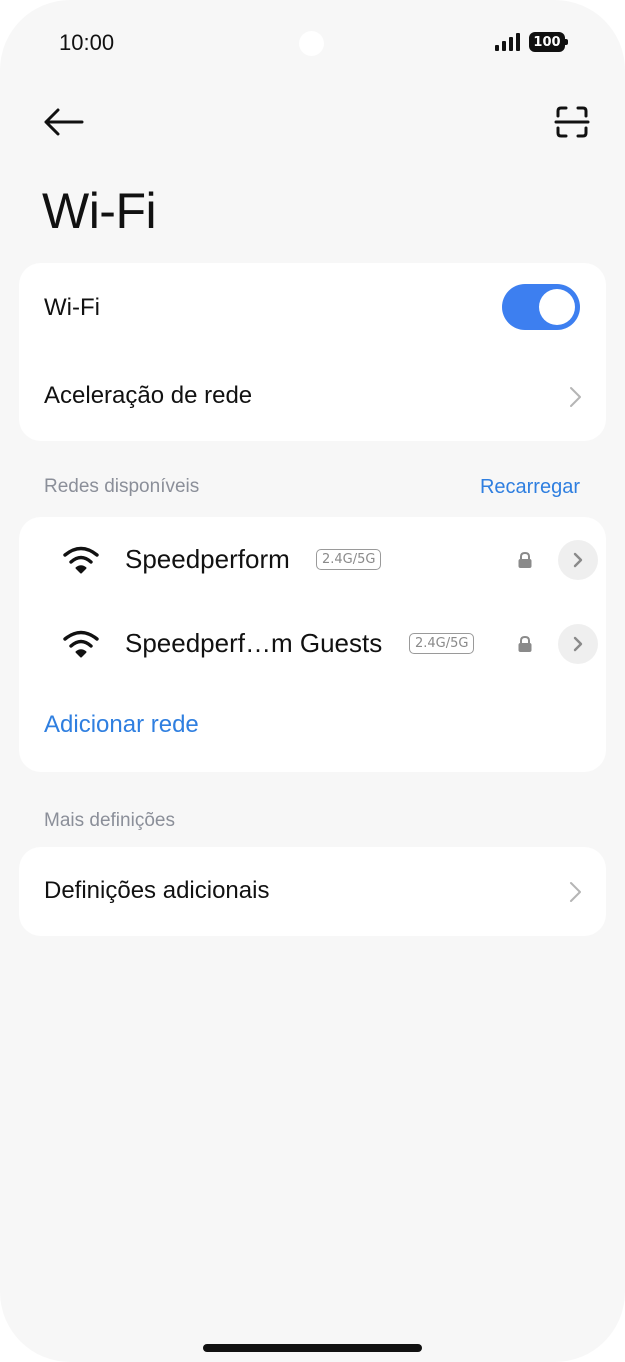  What do you see at coordinates (557, 307) in the screenshot?
I see `toggle-knob` at bounding box center [557, 307].